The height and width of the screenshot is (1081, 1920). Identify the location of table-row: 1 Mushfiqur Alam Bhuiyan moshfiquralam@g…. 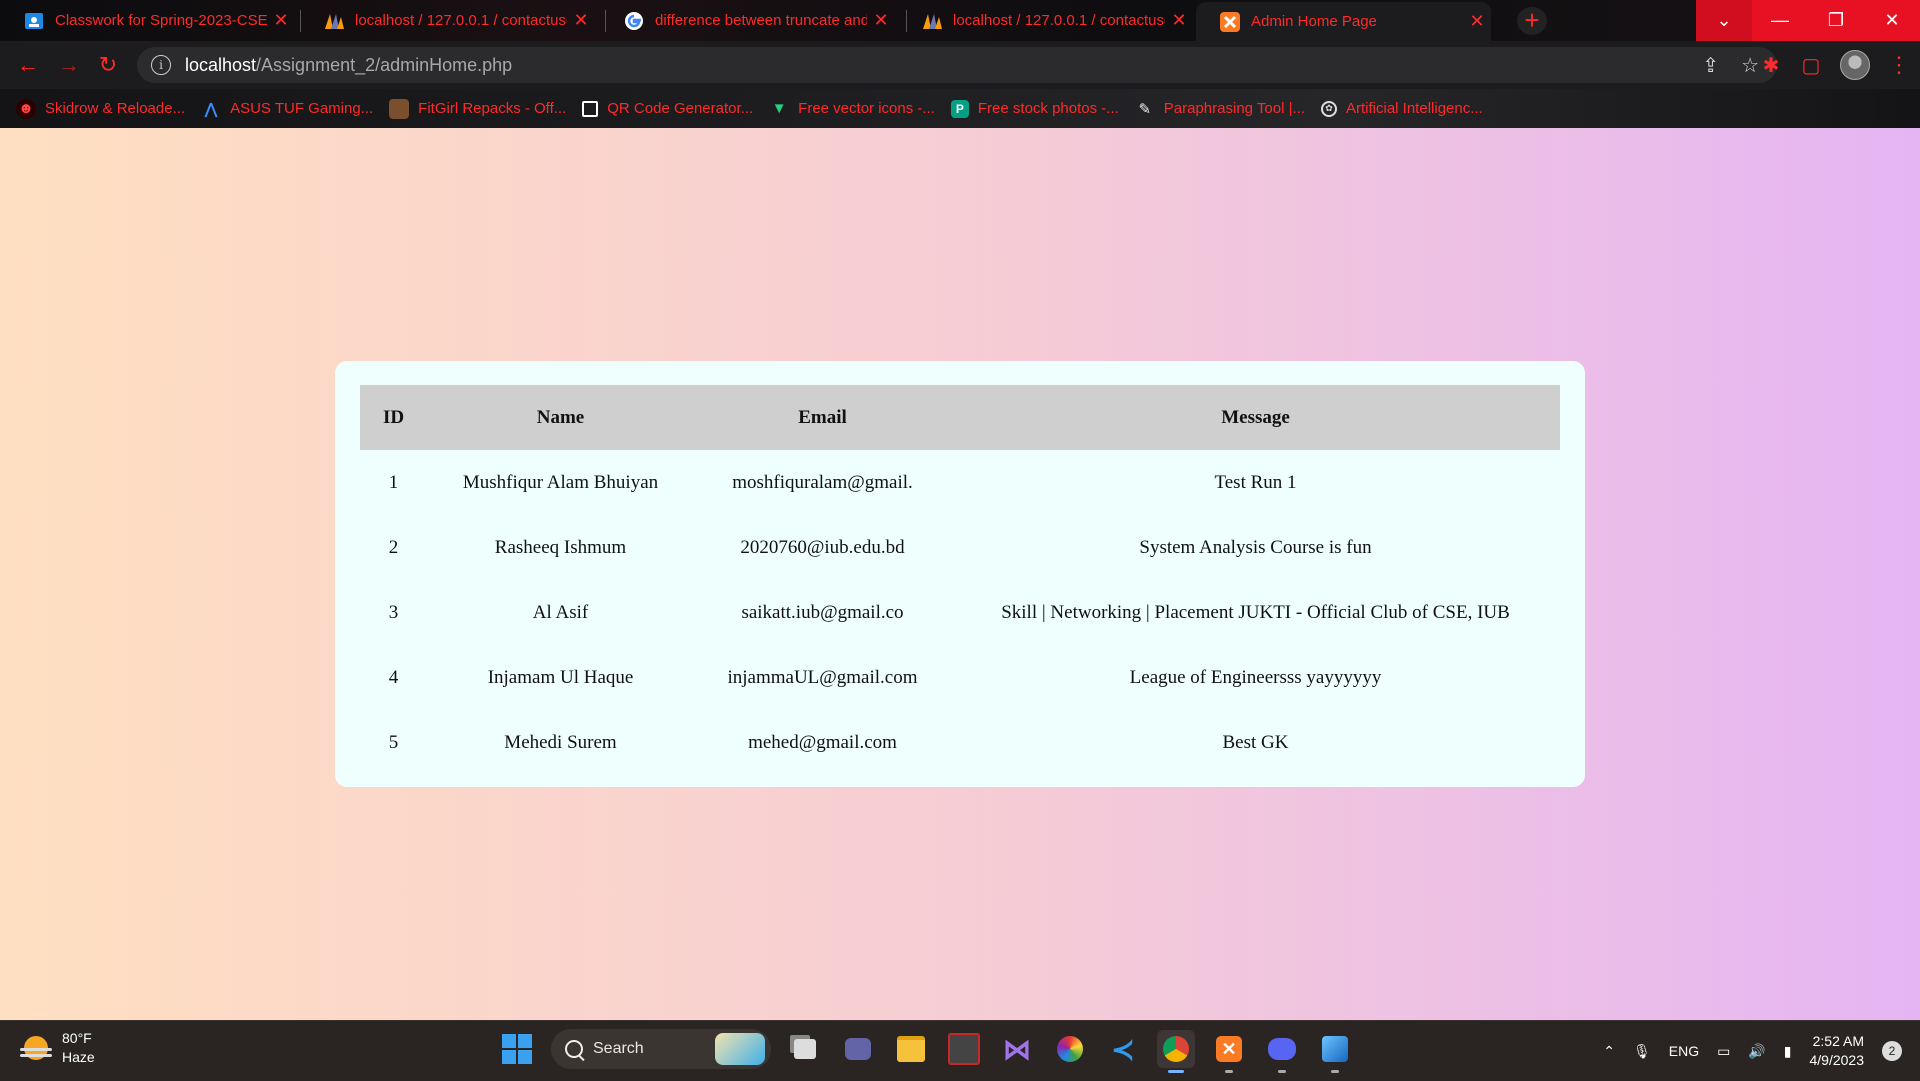
(960, 482).